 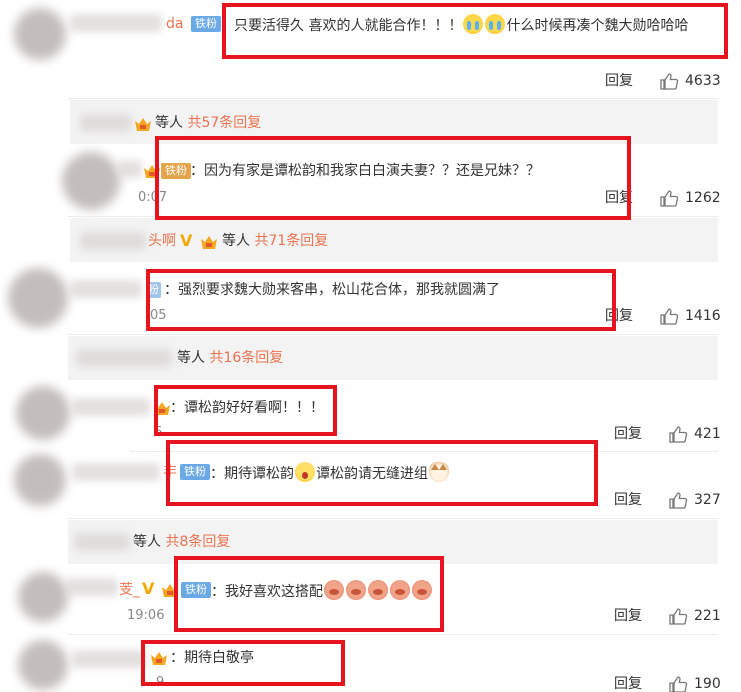 What do you see at coordinates (181, 542) in the screenshot?
I see `reply-summary: 等人 共8条回复` at bounding box center [181, 542].